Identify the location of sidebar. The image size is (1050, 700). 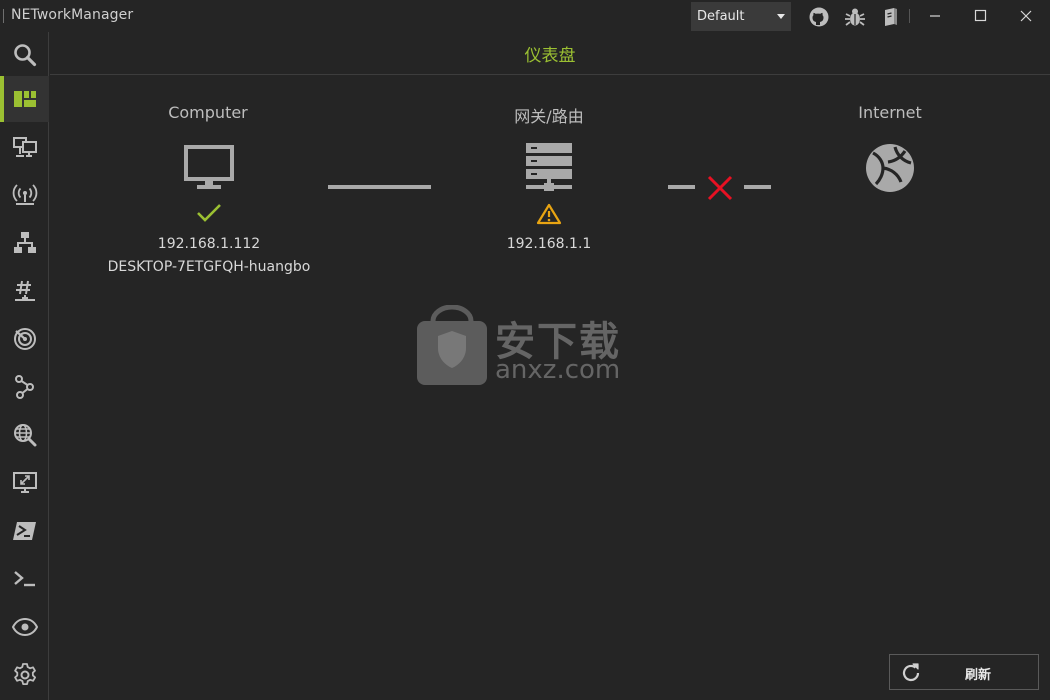
(24, 366).